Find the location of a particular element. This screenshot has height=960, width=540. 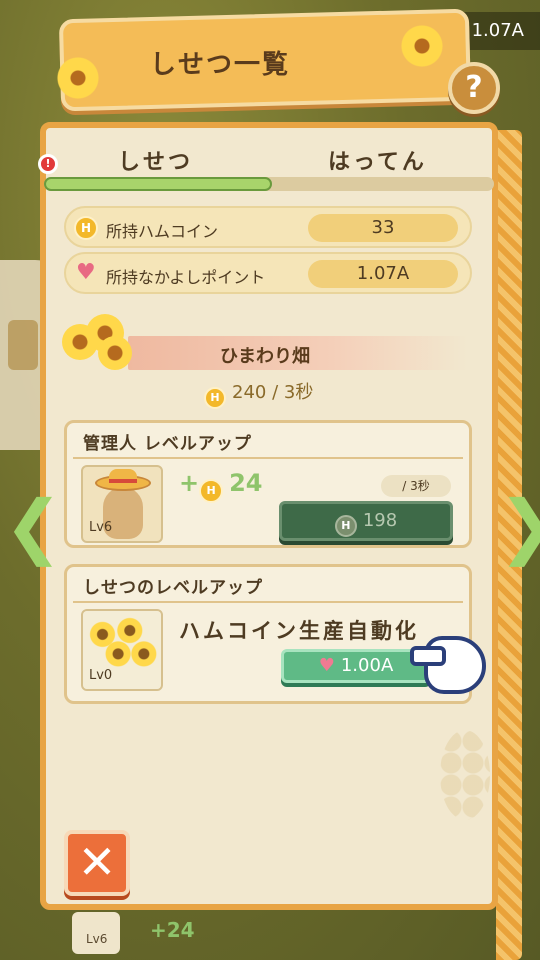

friendship-stat: ♥ 所持なかよしポイント 1.07A is located at coordinates (268, 273).